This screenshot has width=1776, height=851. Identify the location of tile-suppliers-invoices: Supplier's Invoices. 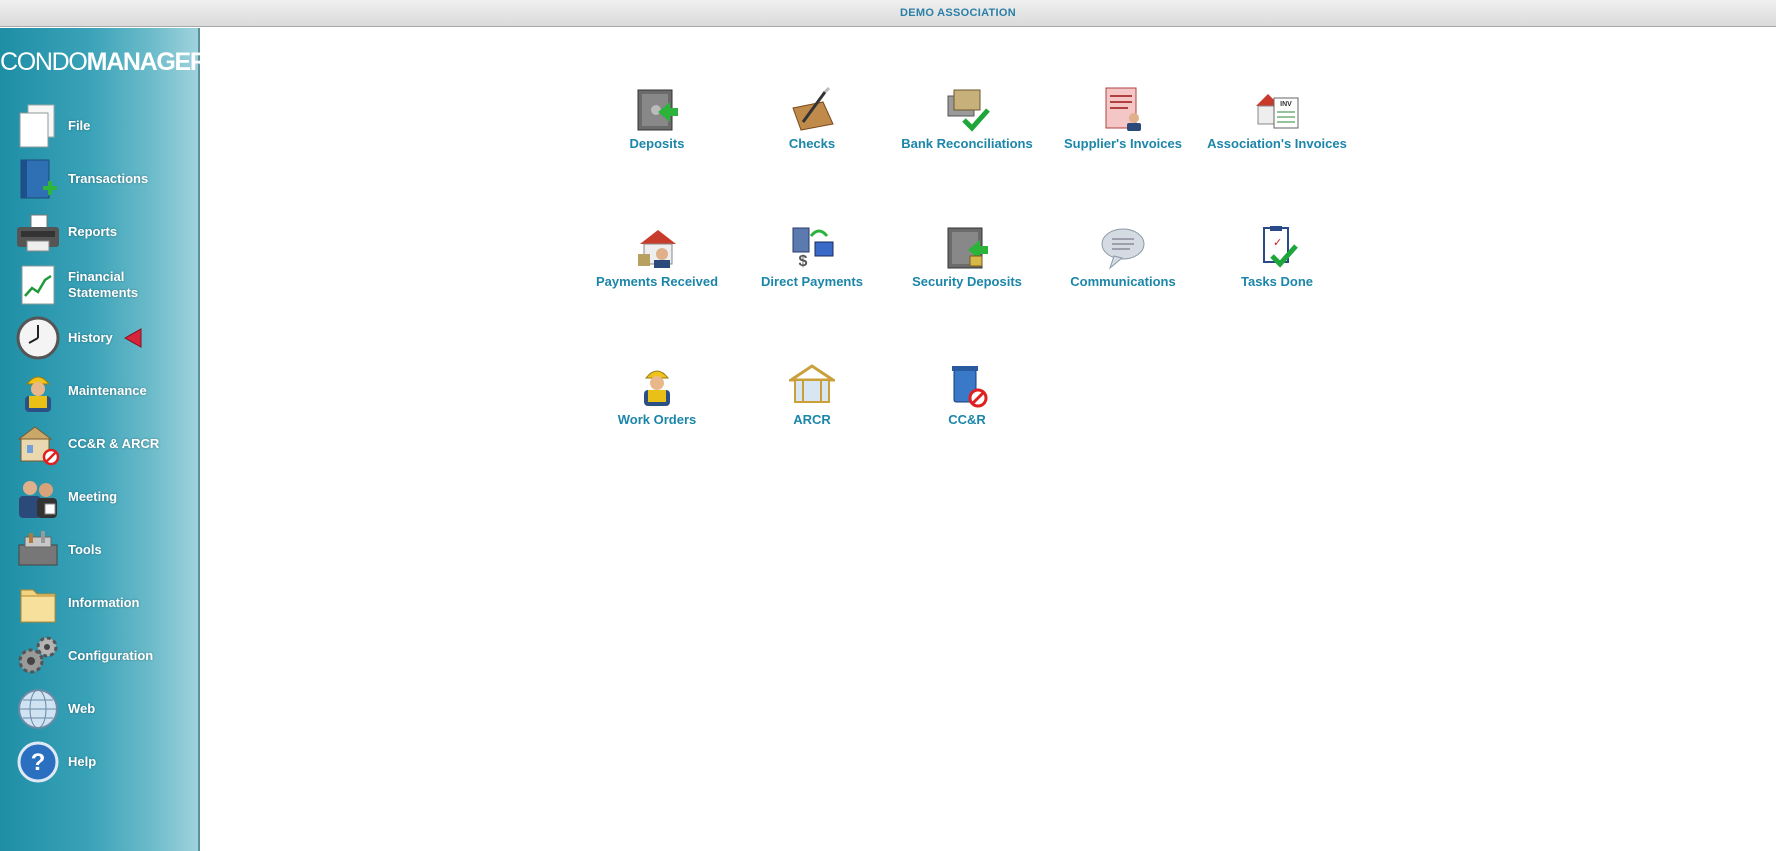
(1123, 124).